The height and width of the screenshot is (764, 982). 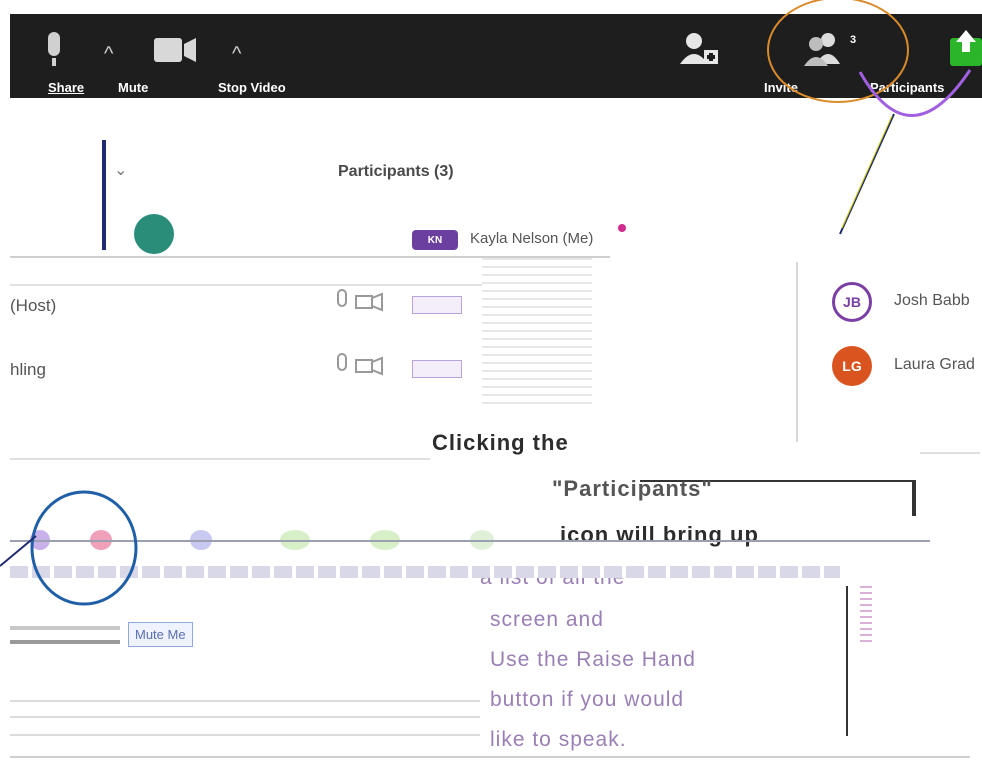 What do you see at coordinates (867, 174) in the screenshot?
I see `annotation-arrow` at bounding box center [867, 174].